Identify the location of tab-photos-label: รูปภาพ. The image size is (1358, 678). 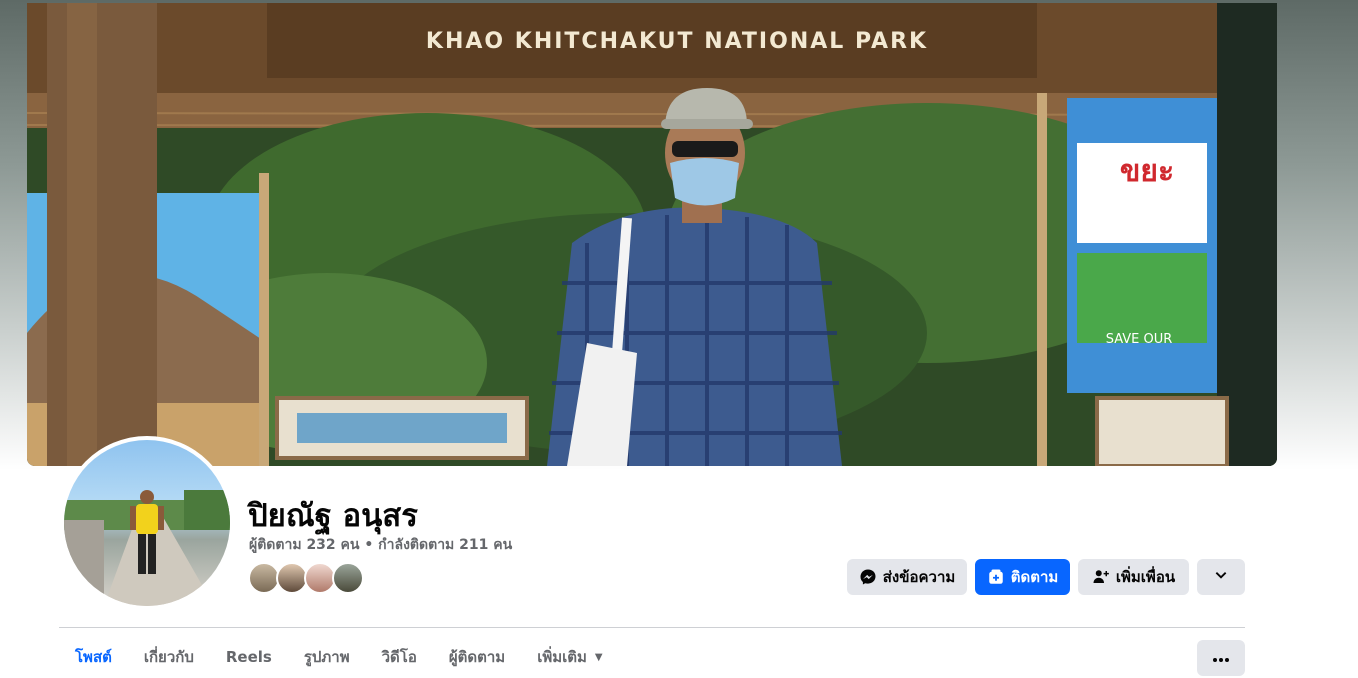
(326, 657).